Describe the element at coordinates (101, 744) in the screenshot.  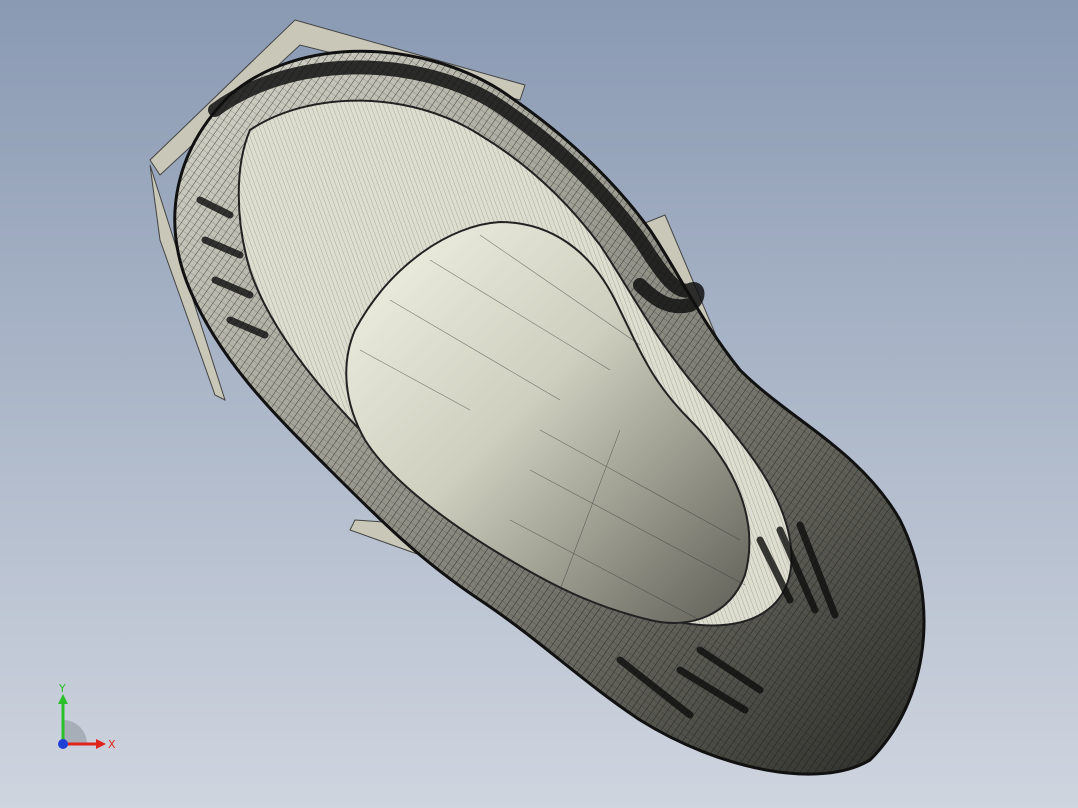
I see `x-axis-arrow` at that location.